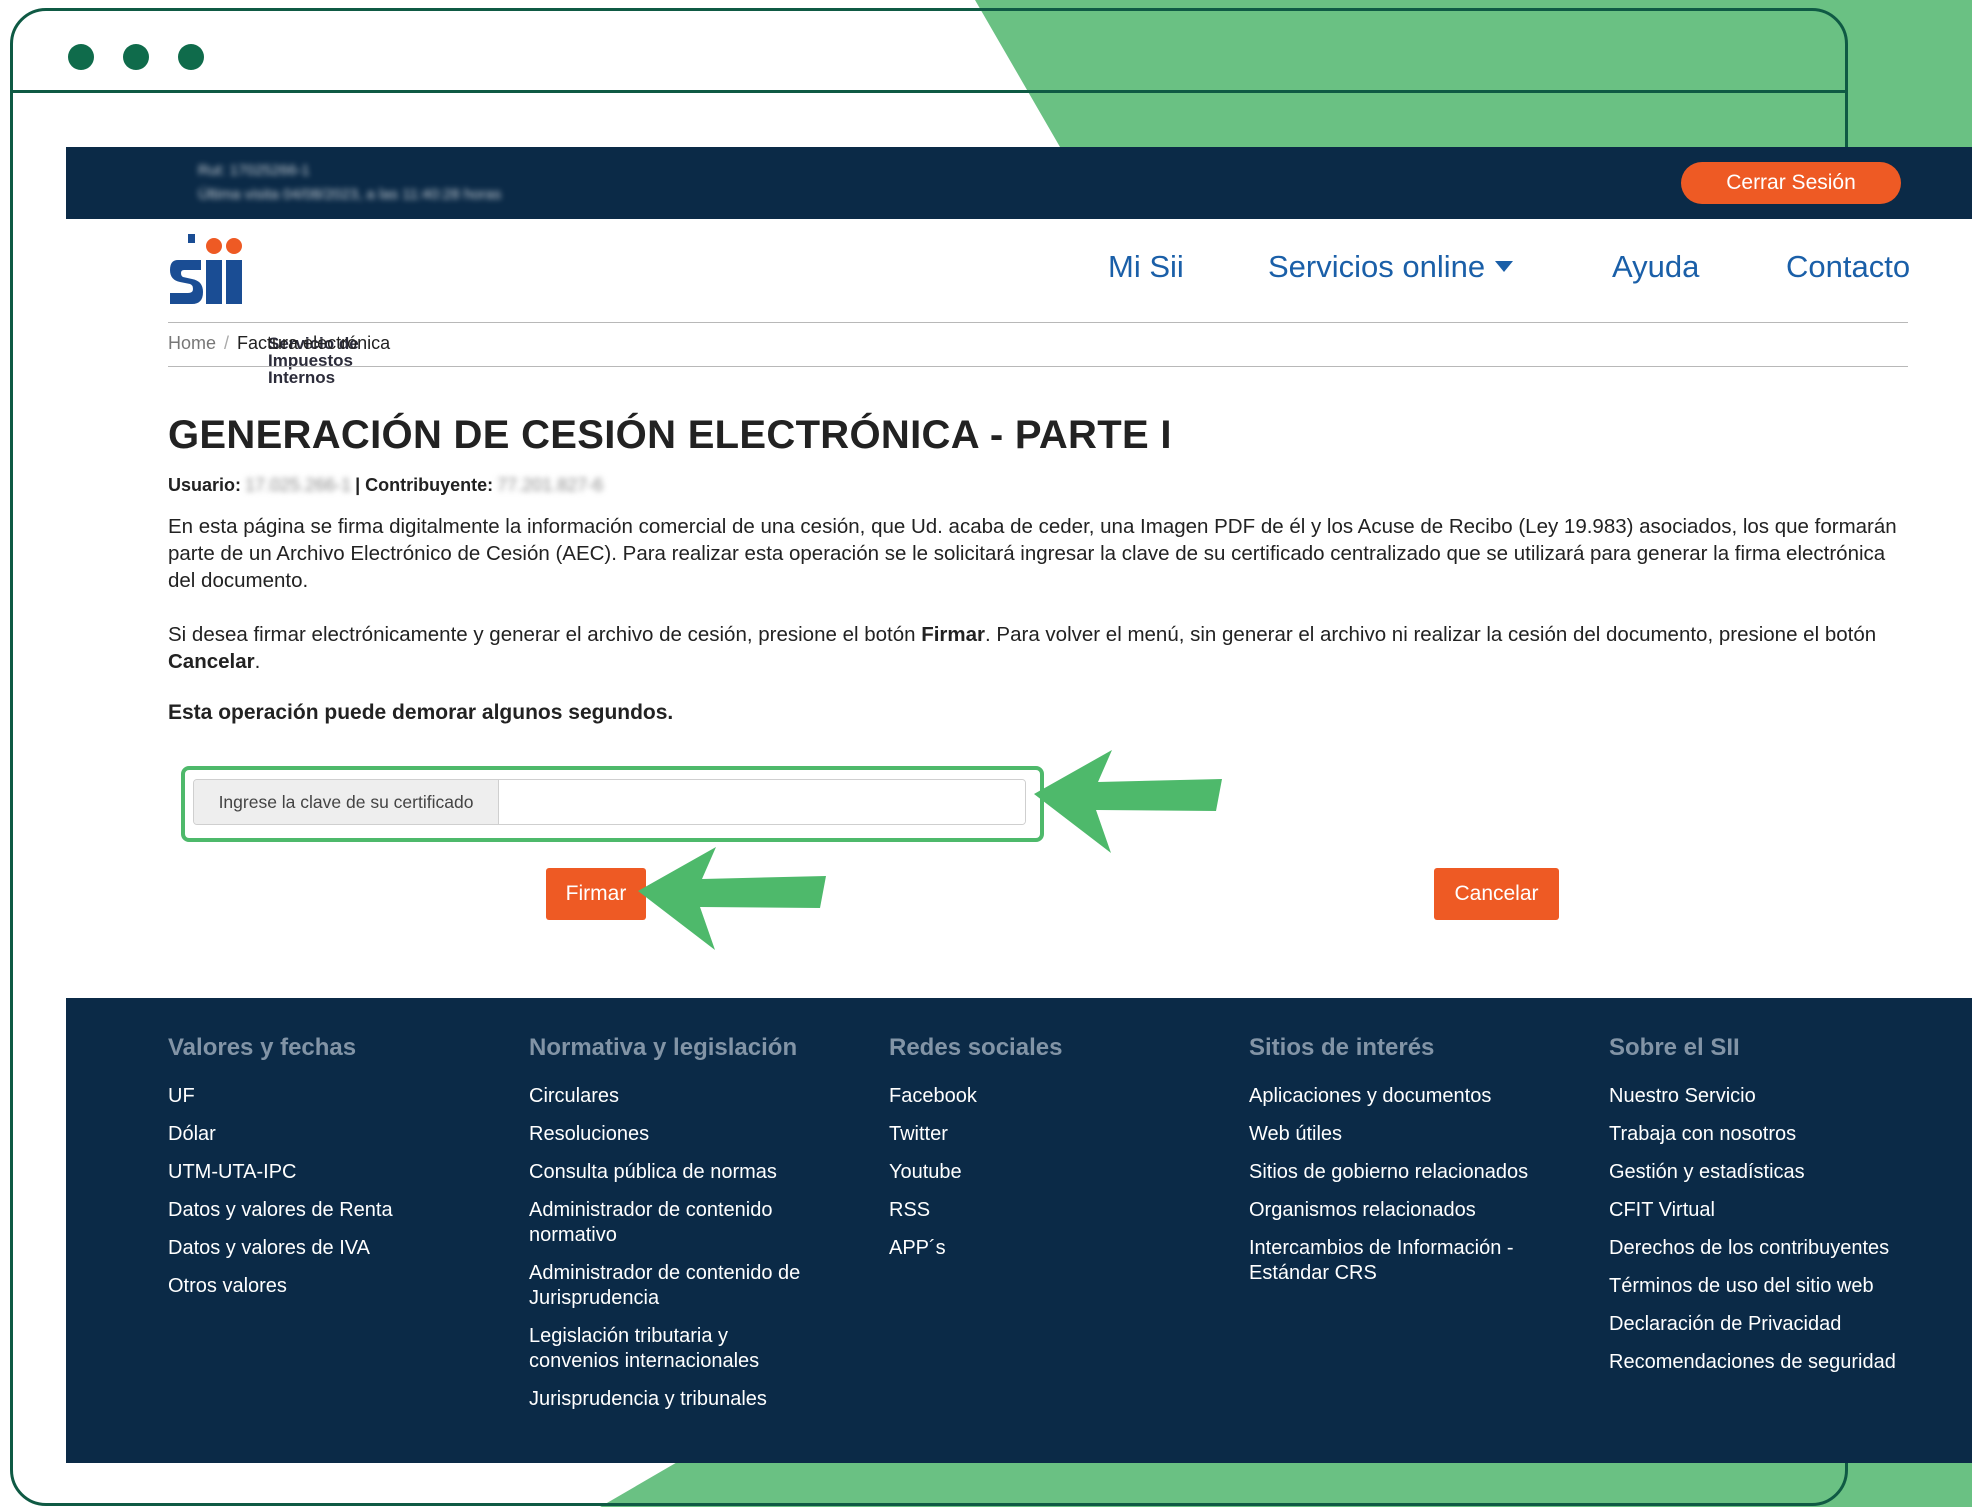  I want to click on footer-link: Jurisprudencia y tribunales, so click(689, 1399).